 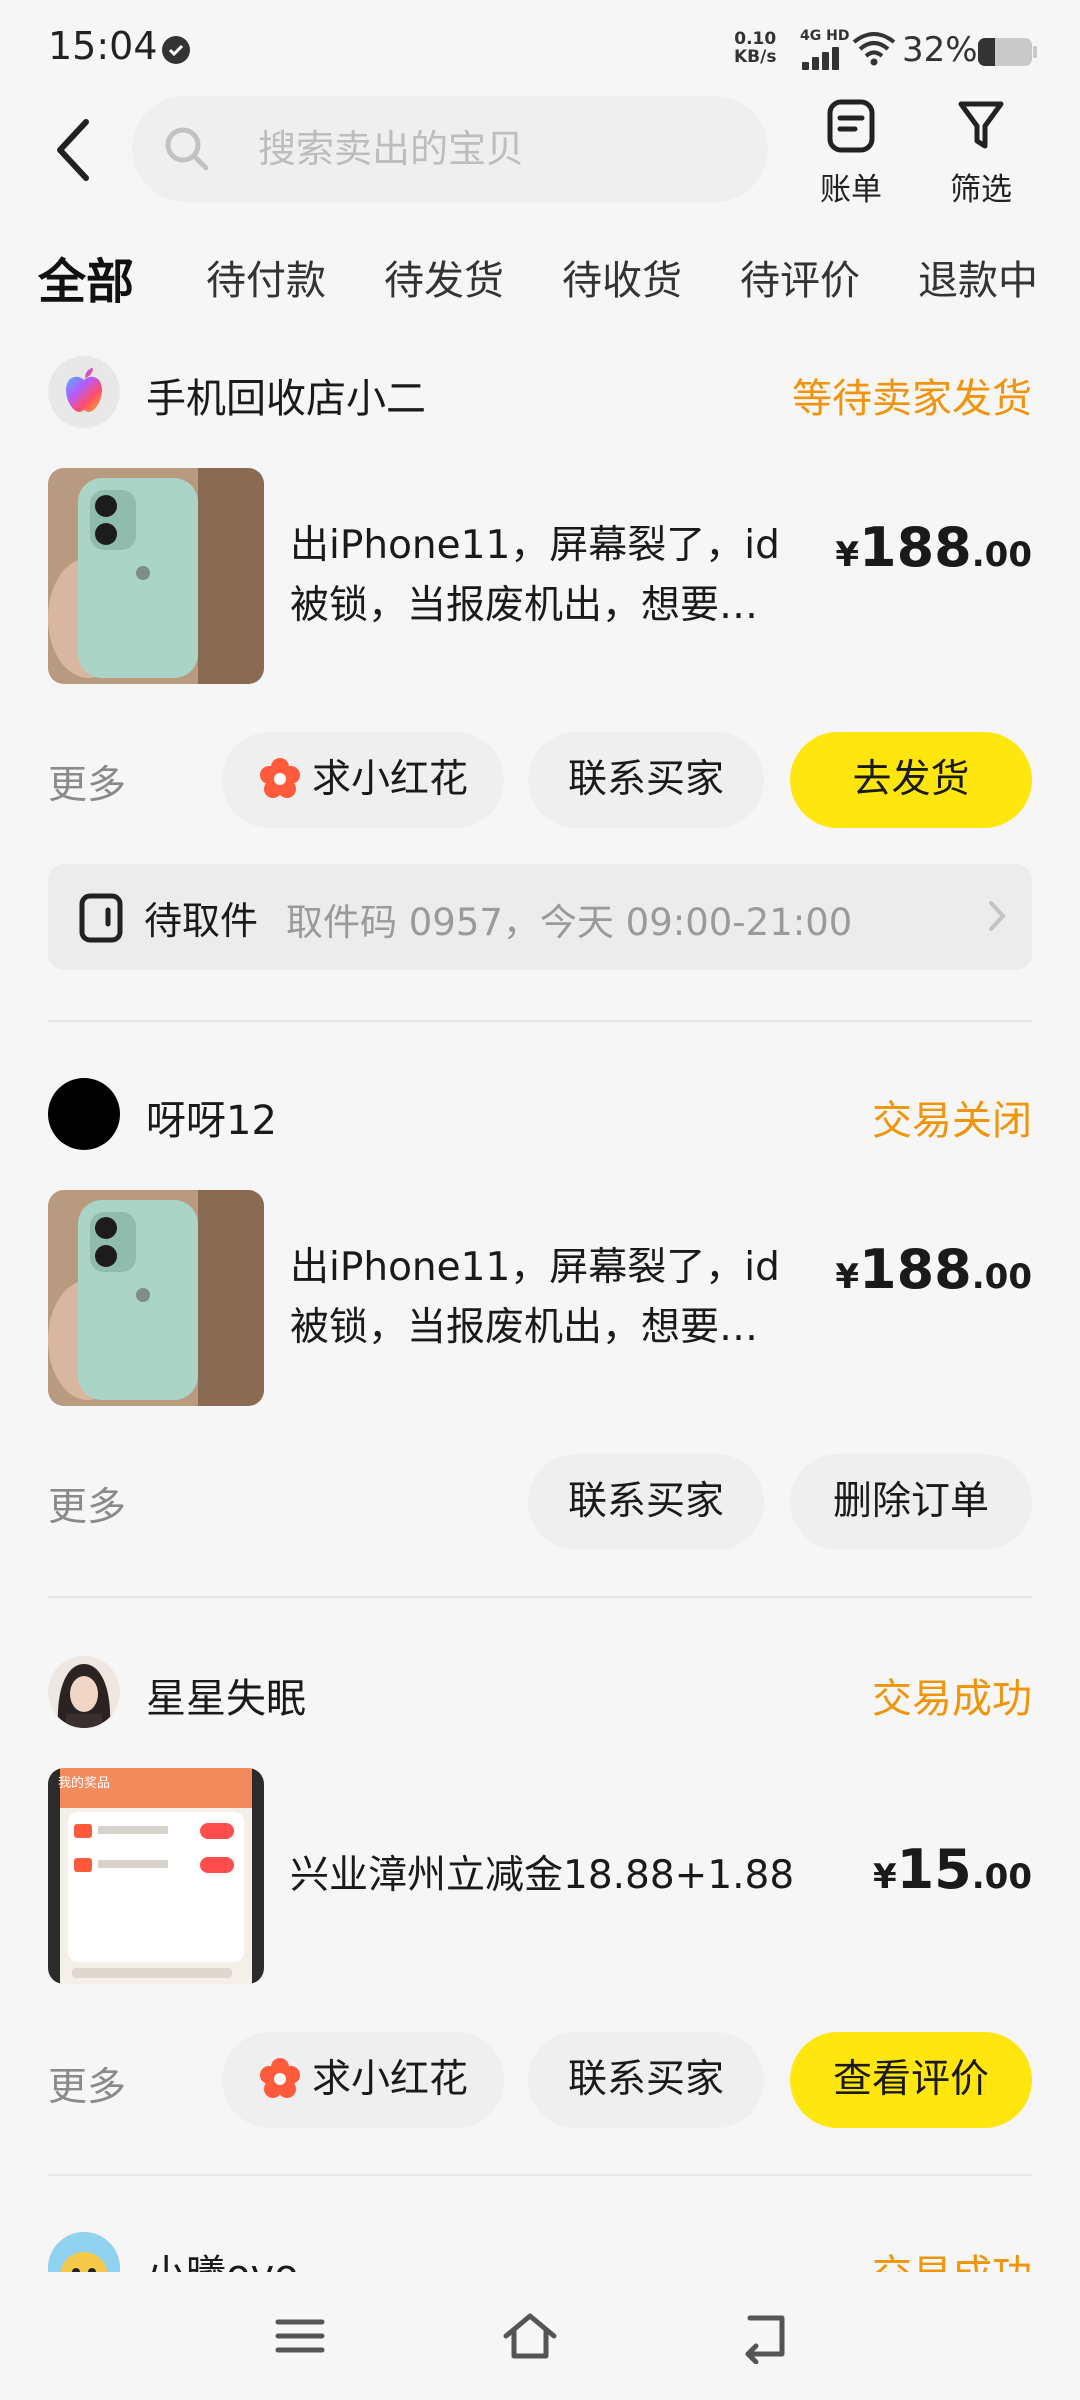 I want to click on menu-button, so click(x=300, y=2336).